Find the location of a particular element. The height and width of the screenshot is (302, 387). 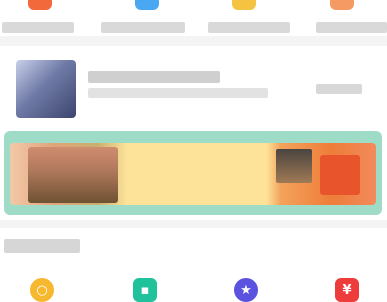

ring-icon: ○ is located at coordinates (42, 290).